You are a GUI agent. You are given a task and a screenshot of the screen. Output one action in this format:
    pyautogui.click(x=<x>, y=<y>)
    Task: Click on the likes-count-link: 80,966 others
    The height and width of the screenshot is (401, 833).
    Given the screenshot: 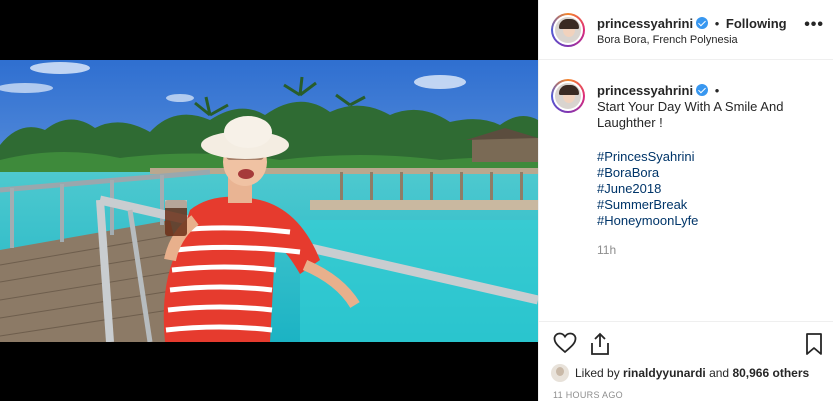 What is the action you would take?
    pyautogui.click(x=770, y=373)
    